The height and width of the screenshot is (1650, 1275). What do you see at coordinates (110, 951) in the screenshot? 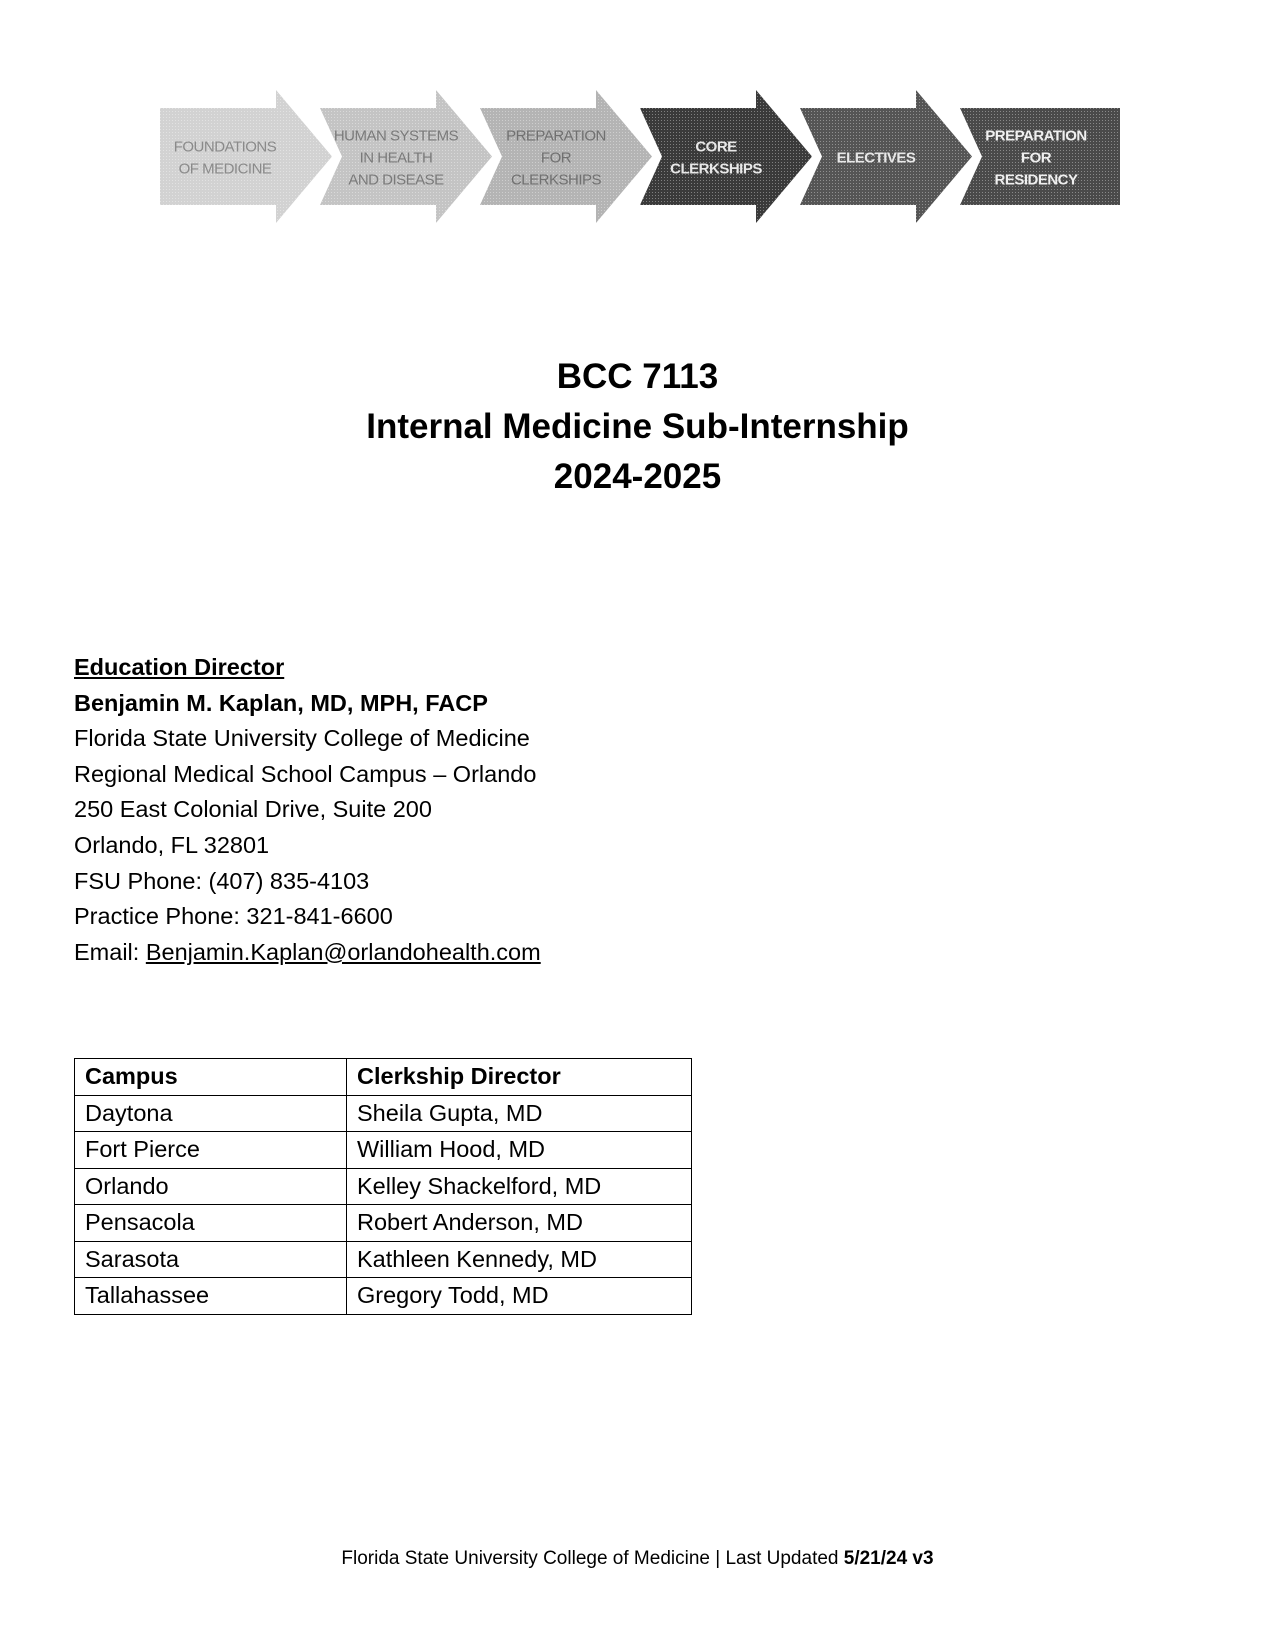
I see `email-label: Email:` at bounding box center [110, 951].